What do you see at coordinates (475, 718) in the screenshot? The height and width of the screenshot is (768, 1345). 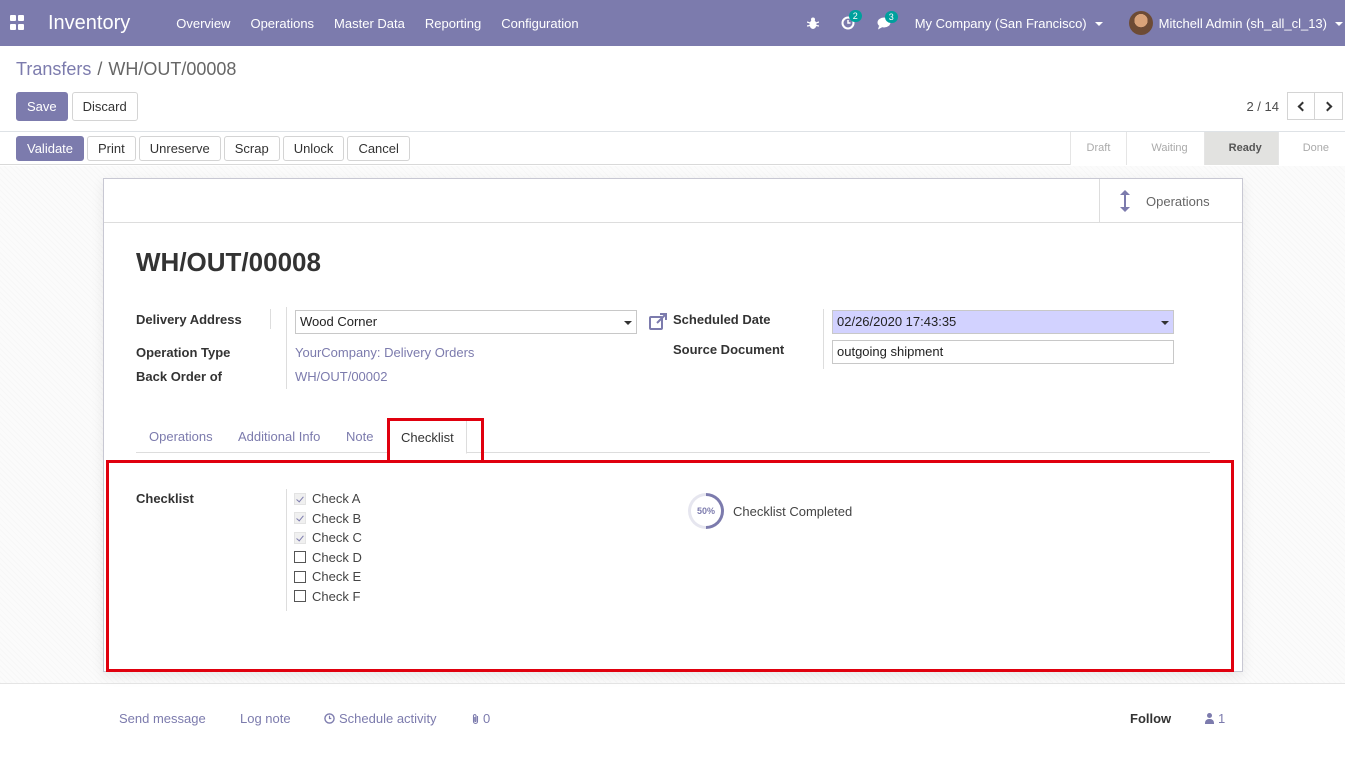 I see `paperclip-icon` at bounding box center [475, 718].